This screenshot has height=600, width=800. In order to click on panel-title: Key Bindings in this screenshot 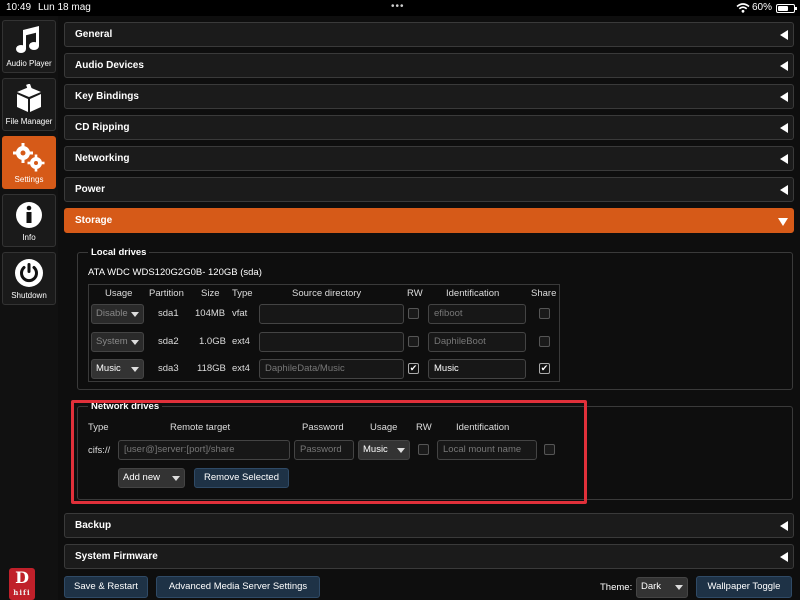, I will do `click(107, 96)`.